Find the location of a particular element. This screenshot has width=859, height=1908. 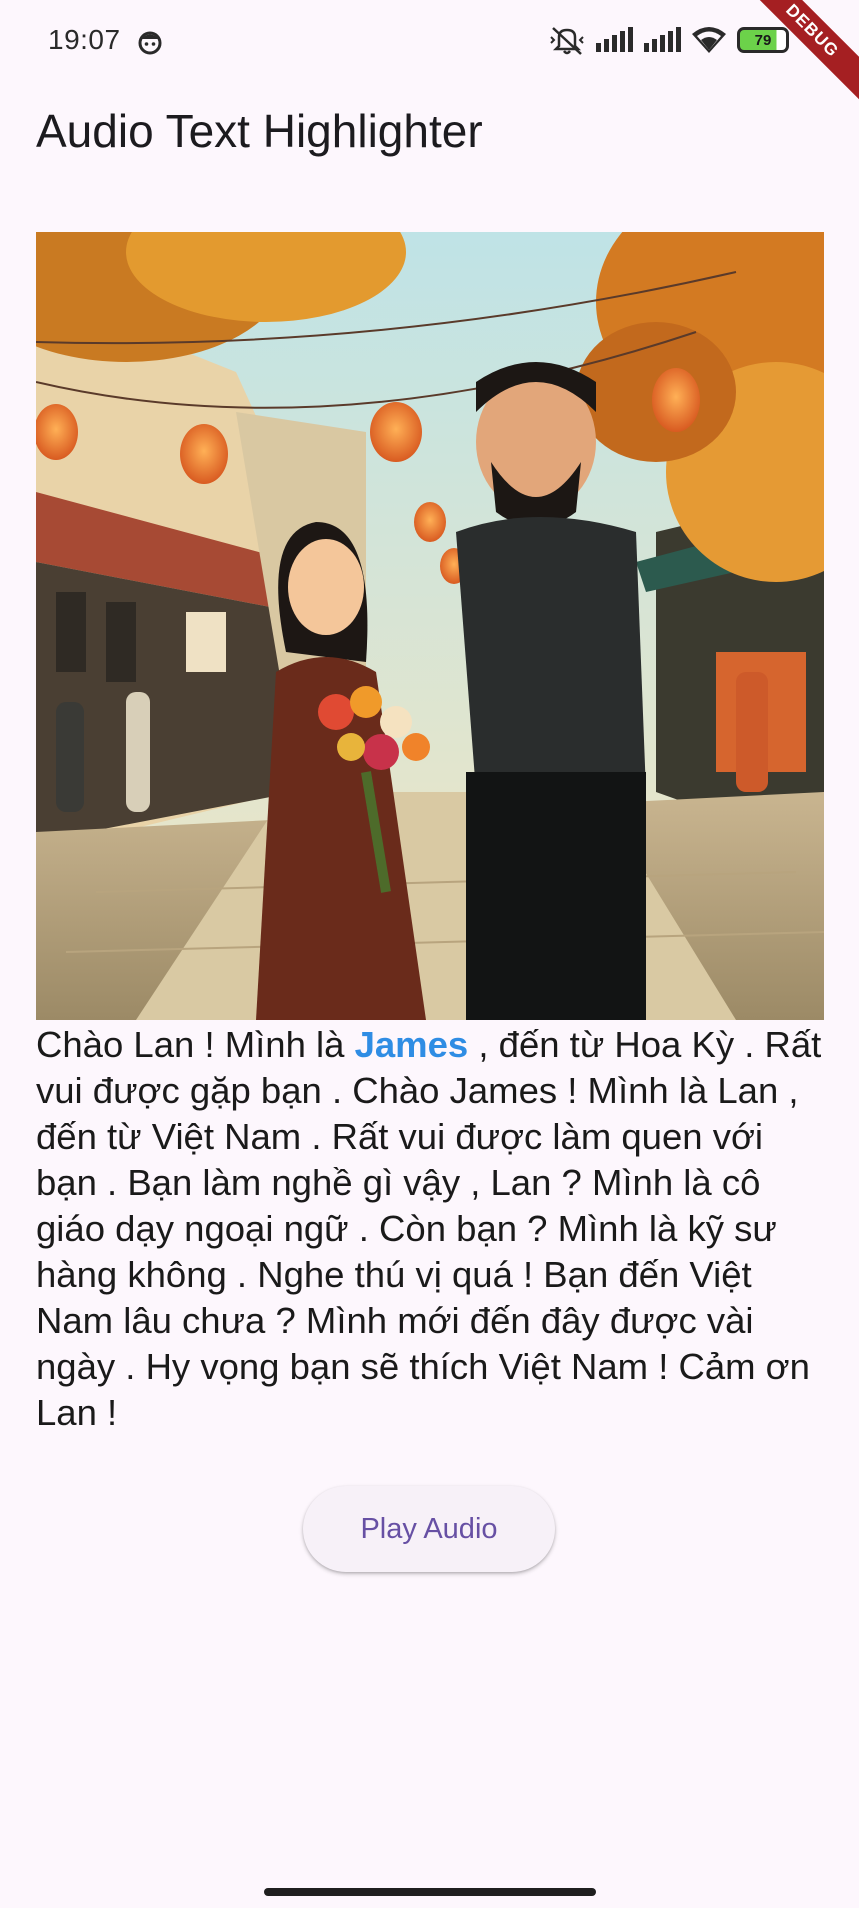

battery-icon: 79 is located at coordinates (763, 40).